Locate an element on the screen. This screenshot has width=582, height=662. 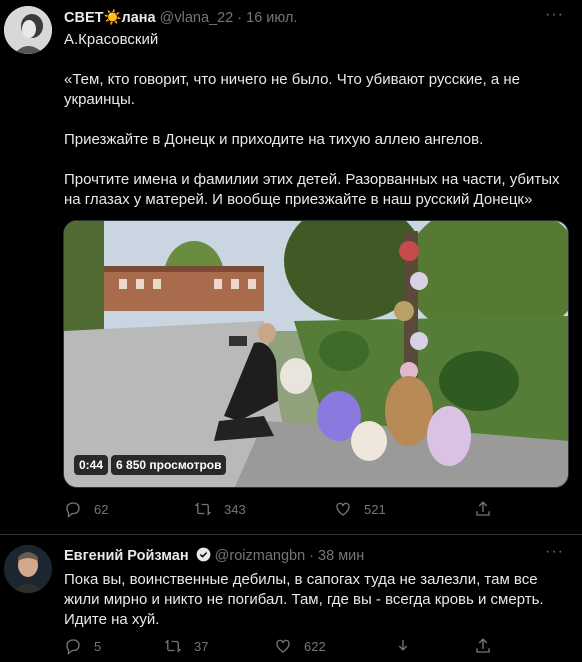
like-count: 521 is located at coordinates (375, 509).